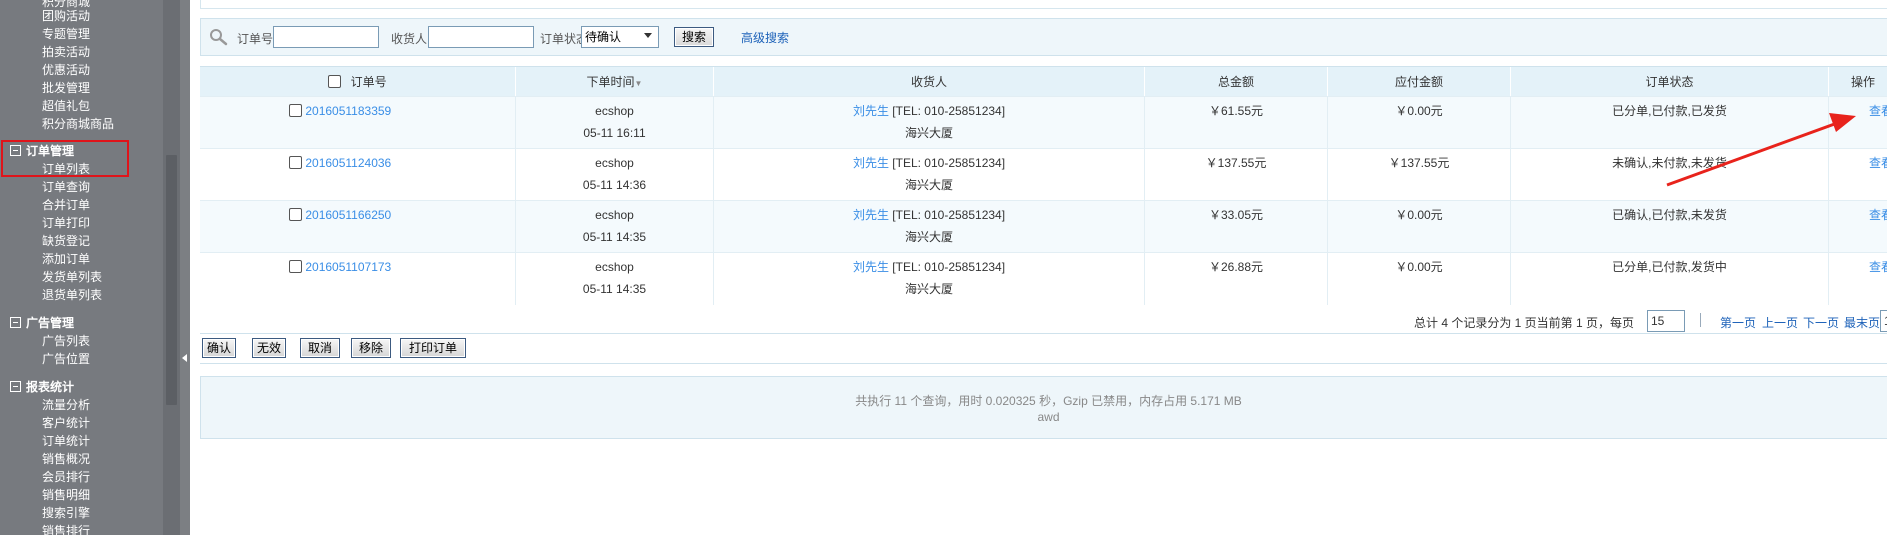 This screenshot has height=535, width=1887. I want to click on confirm-button: 确认, so click(219, 348).